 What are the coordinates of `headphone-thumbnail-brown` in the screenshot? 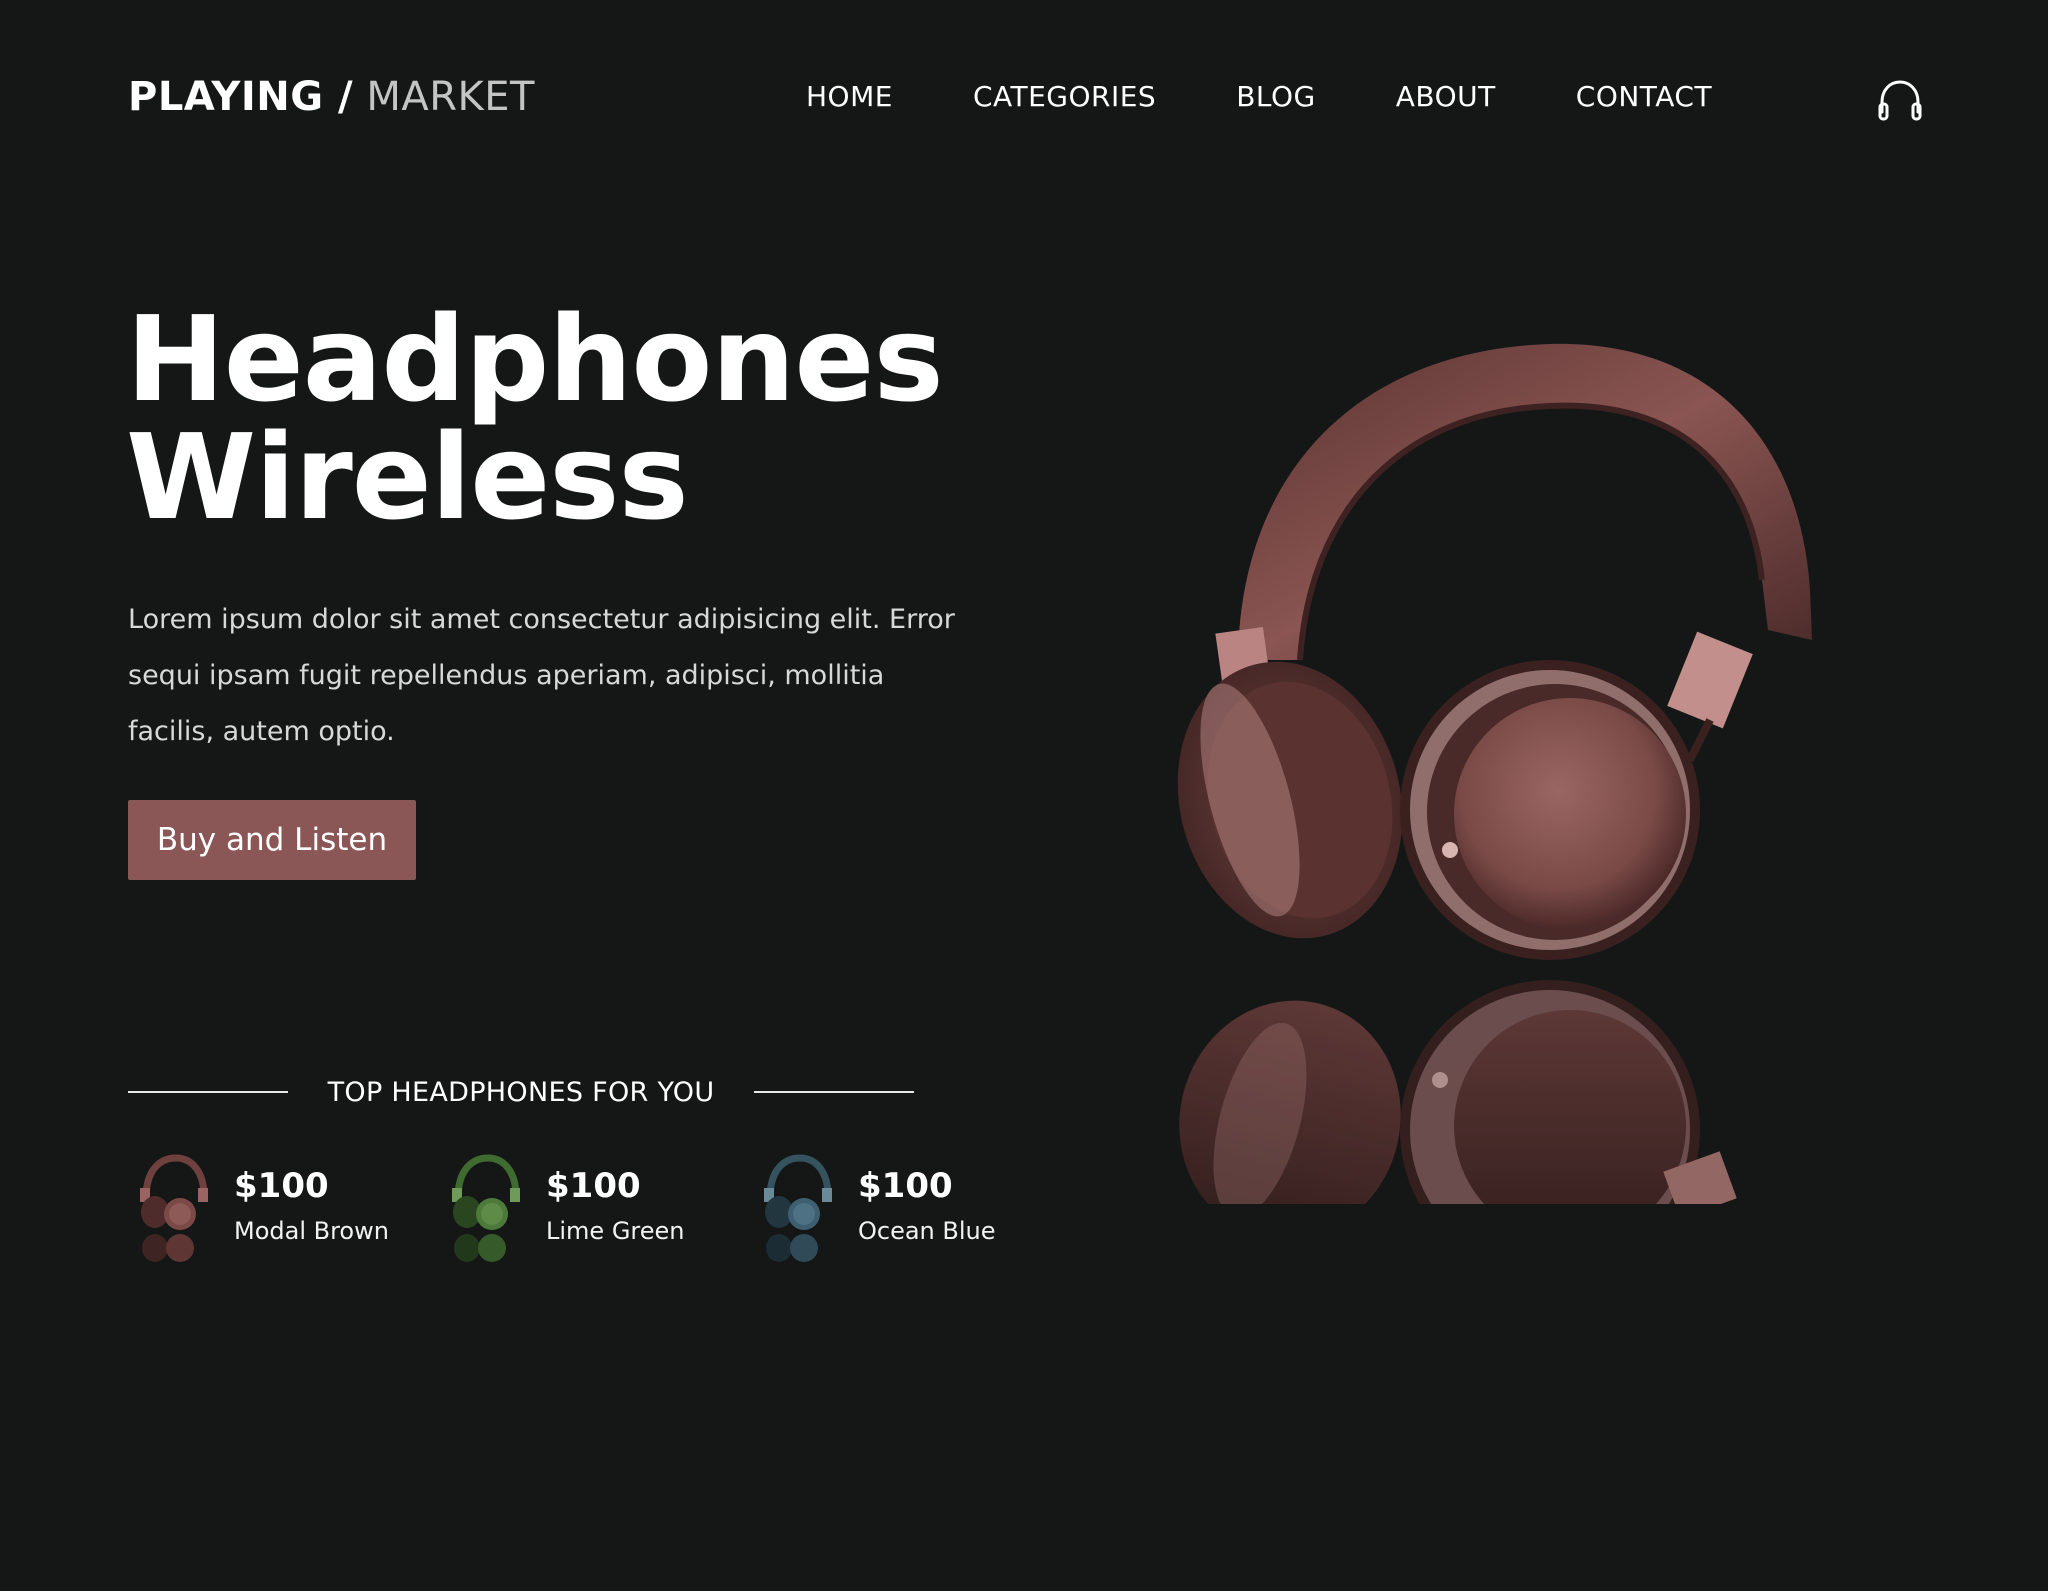 It's located at (174, 1208).